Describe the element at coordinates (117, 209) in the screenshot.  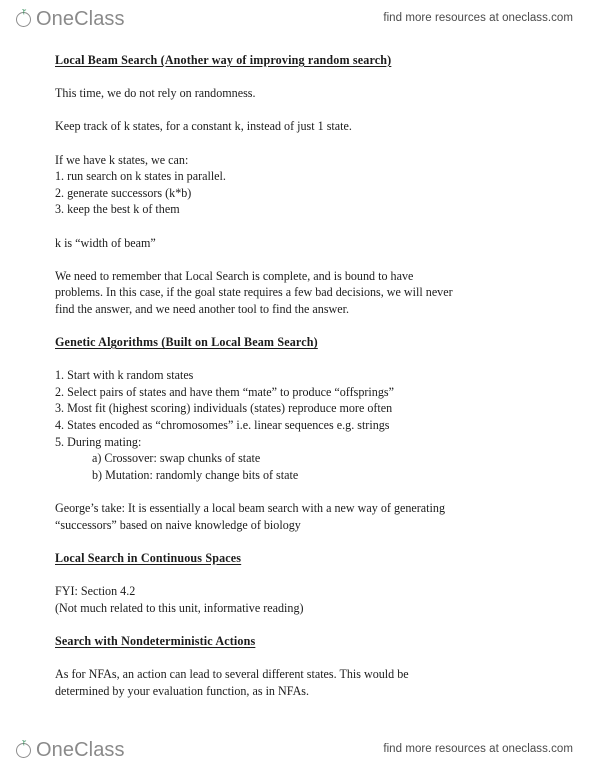
I see `text-line: 3. keep the best k of them` at that location.